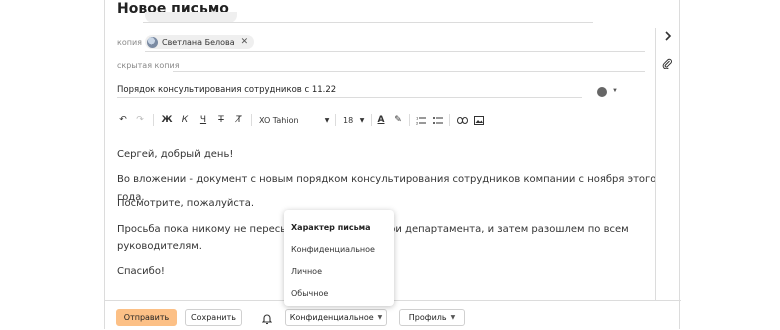 Image resolution: width=780 pixels, height=330 pixels. Describe the element at coordinates (267, 318) in the screenshot. I see `bell-icon` at that location.